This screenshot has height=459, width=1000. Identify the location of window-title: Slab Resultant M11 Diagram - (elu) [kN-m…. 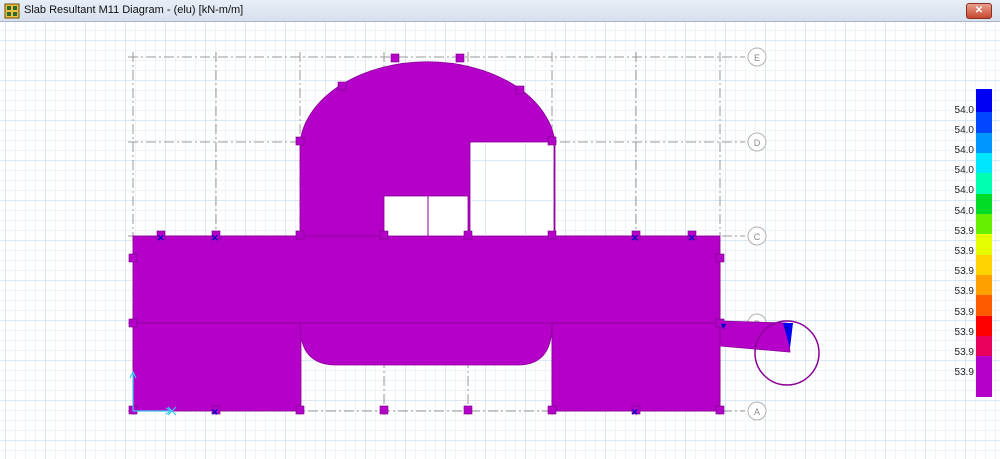
(134, 10).